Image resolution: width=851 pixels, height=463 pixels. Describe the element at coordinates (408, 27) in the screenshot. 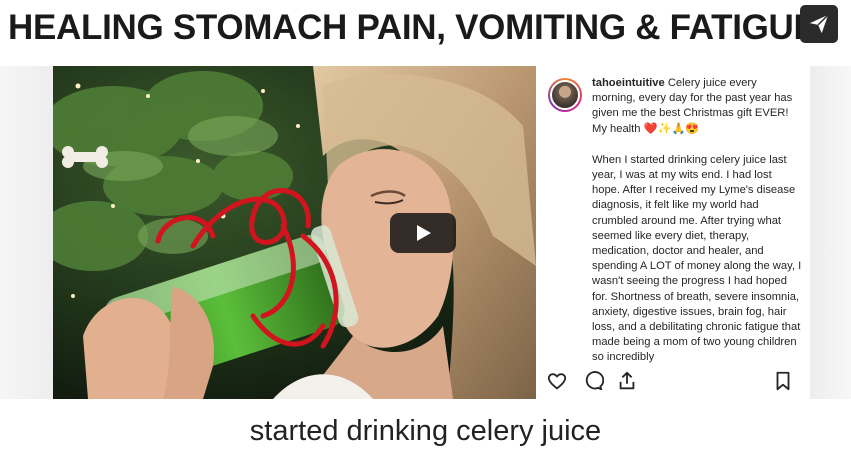

I see `video-title: HEALING STOMACH PAIN, VOMITING & FATIGUE` at that location.